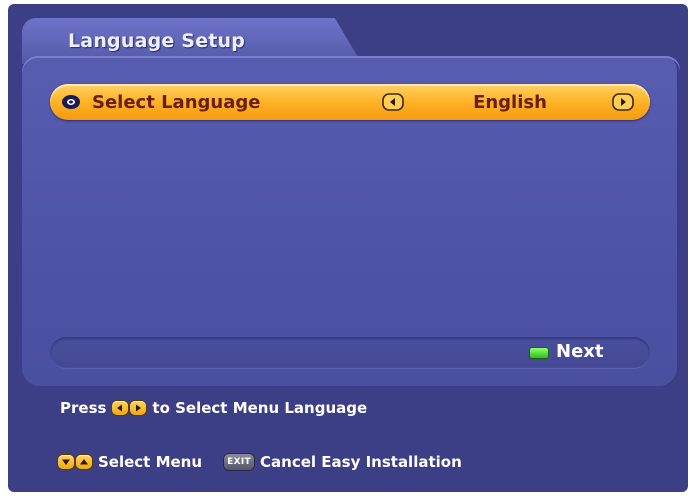  I want to click on help-select-language-text: to Select Menu Language, so click(260, 408).